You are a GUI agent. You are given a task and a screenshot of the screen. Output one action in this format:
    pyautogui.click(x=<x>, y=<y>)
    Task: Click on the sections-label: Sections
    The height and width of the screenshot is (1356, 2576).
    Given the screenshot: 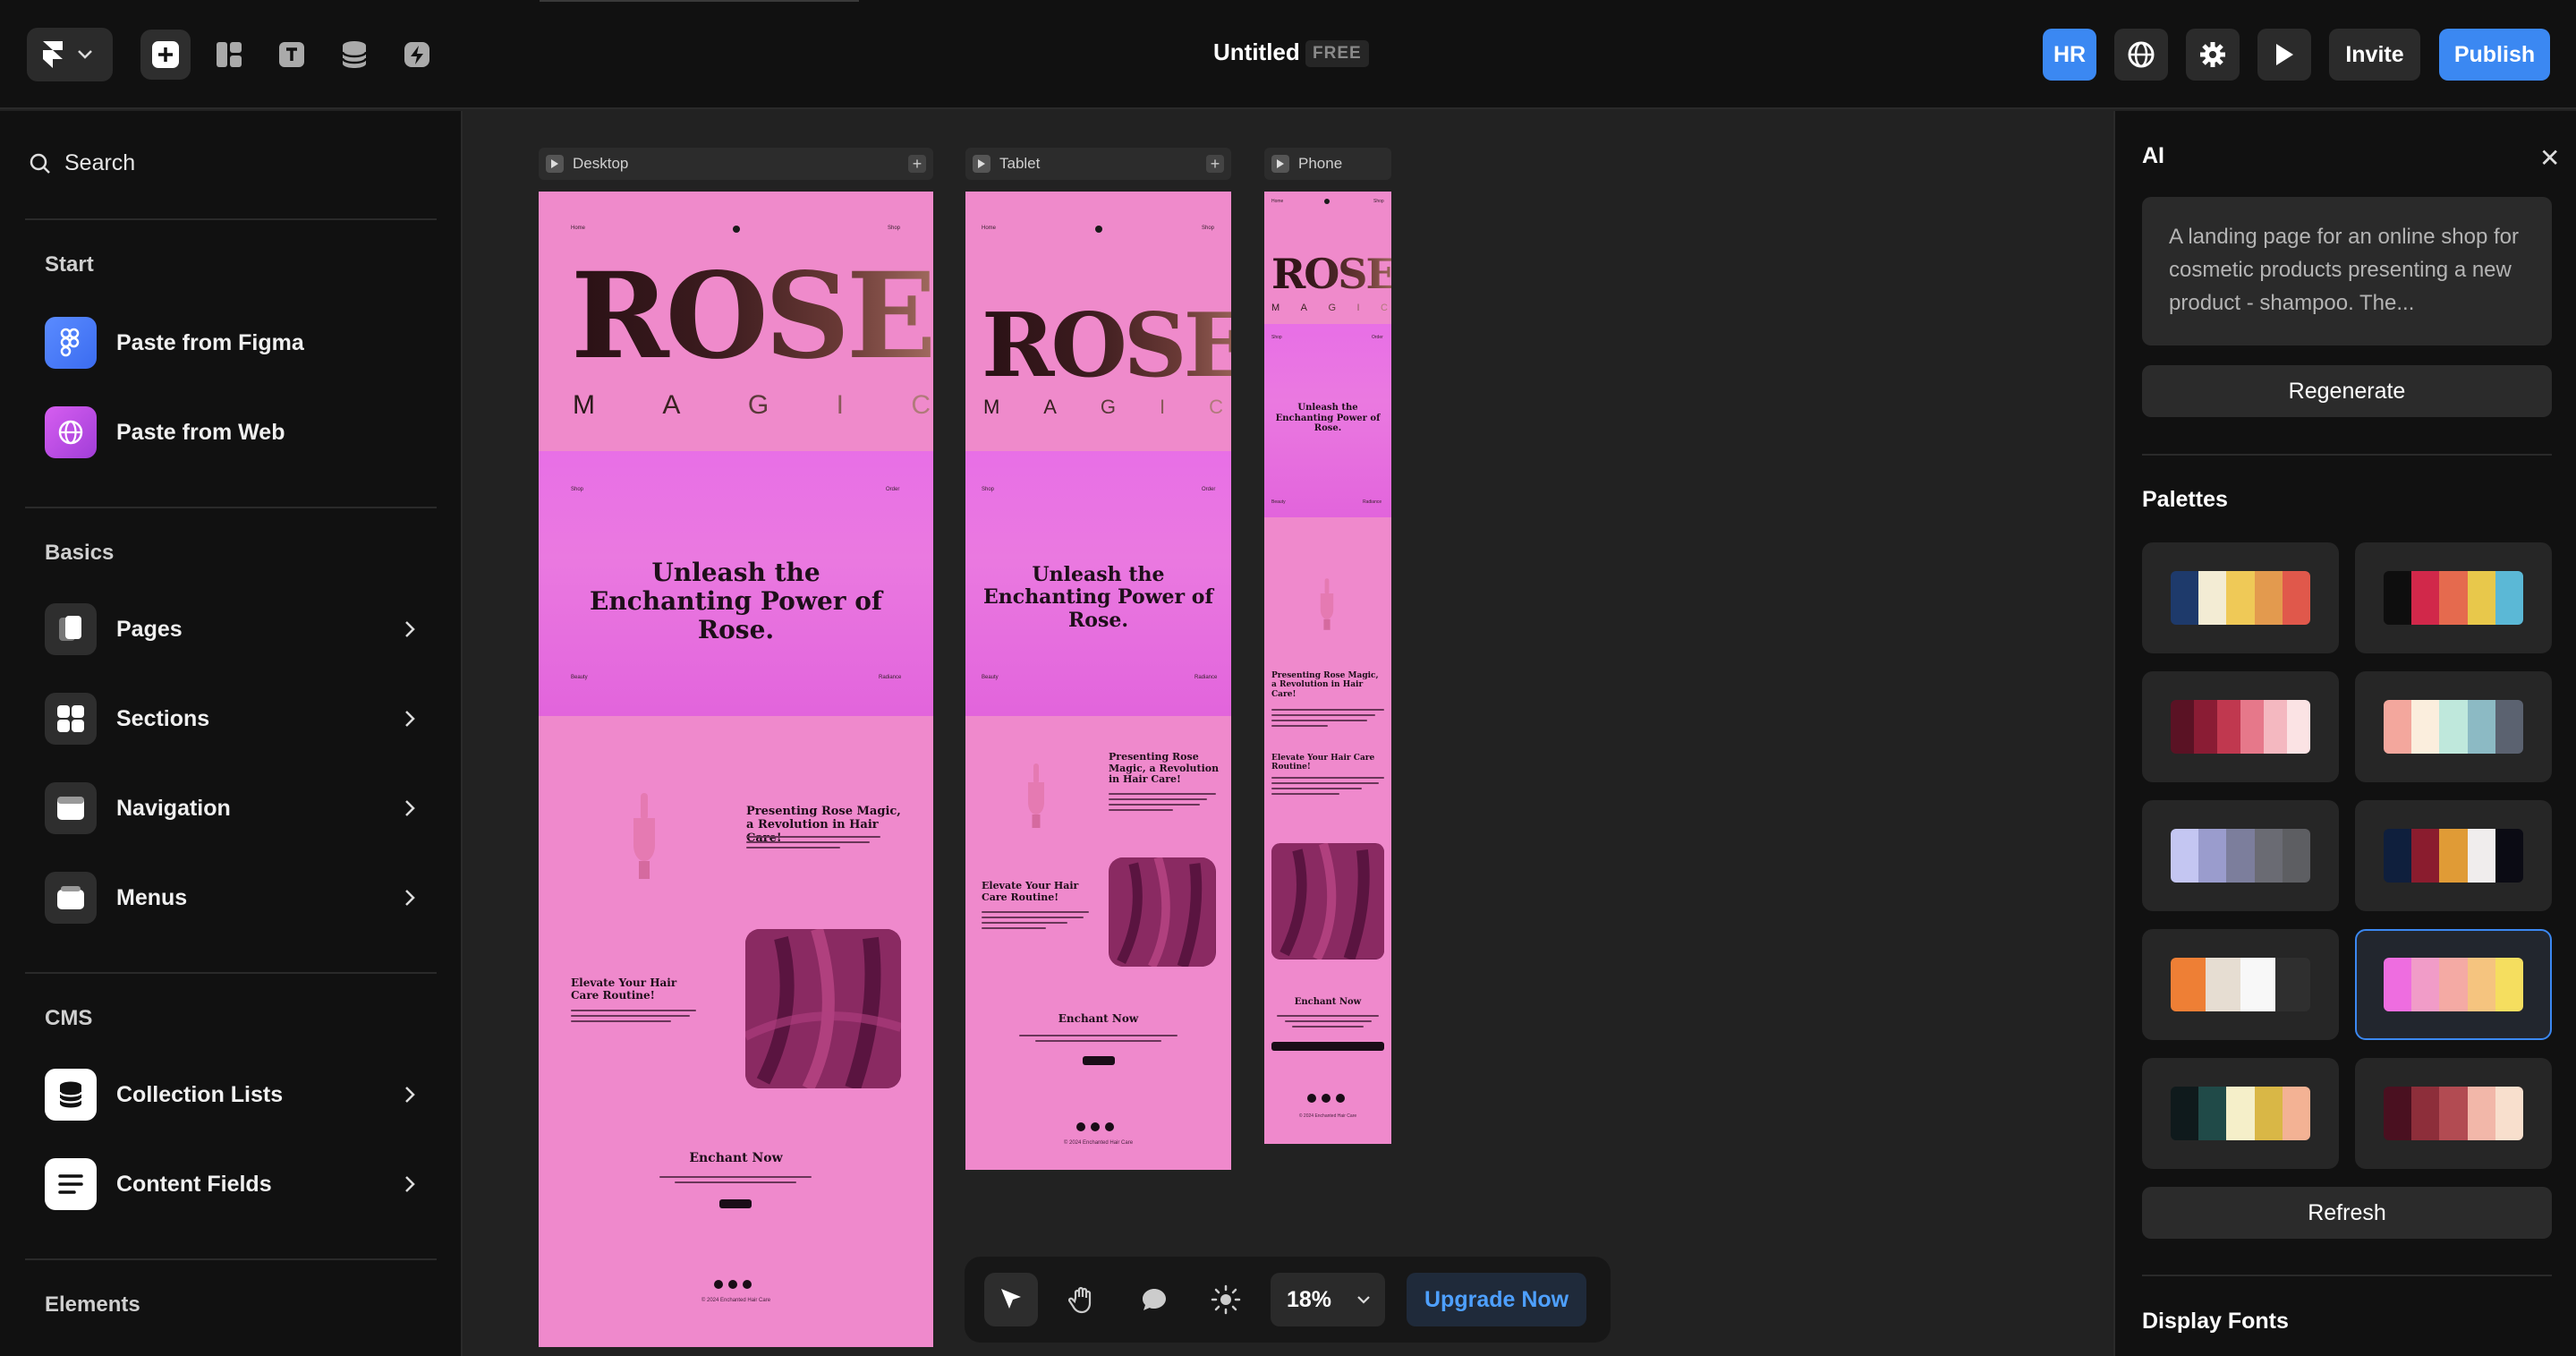 What is the action you would take?
    pyautogui.click(x=163, y=718)
    